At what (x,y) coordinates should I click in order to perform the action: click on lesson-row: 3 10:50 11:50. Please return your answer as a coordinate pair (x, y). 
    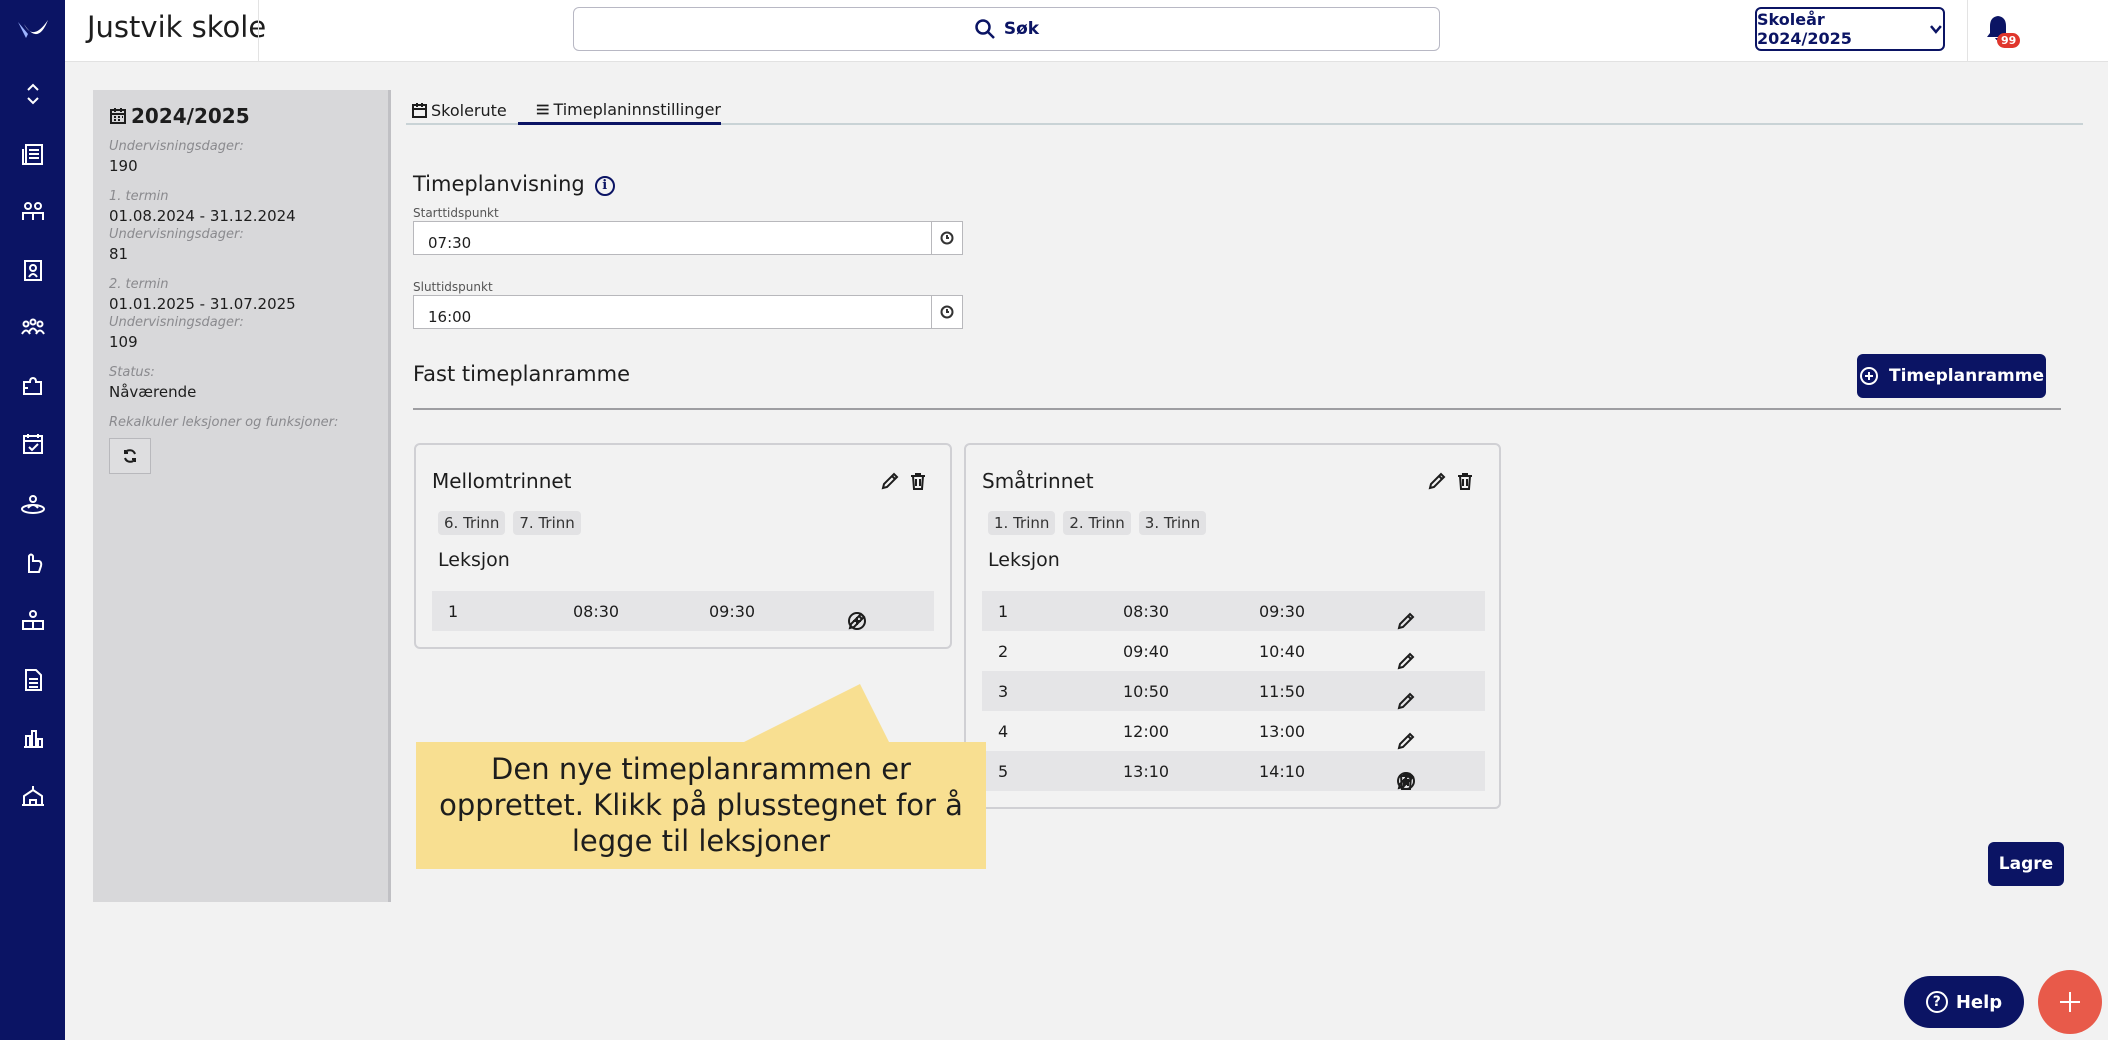
    Looking at the image, I should click on (1233, 691).